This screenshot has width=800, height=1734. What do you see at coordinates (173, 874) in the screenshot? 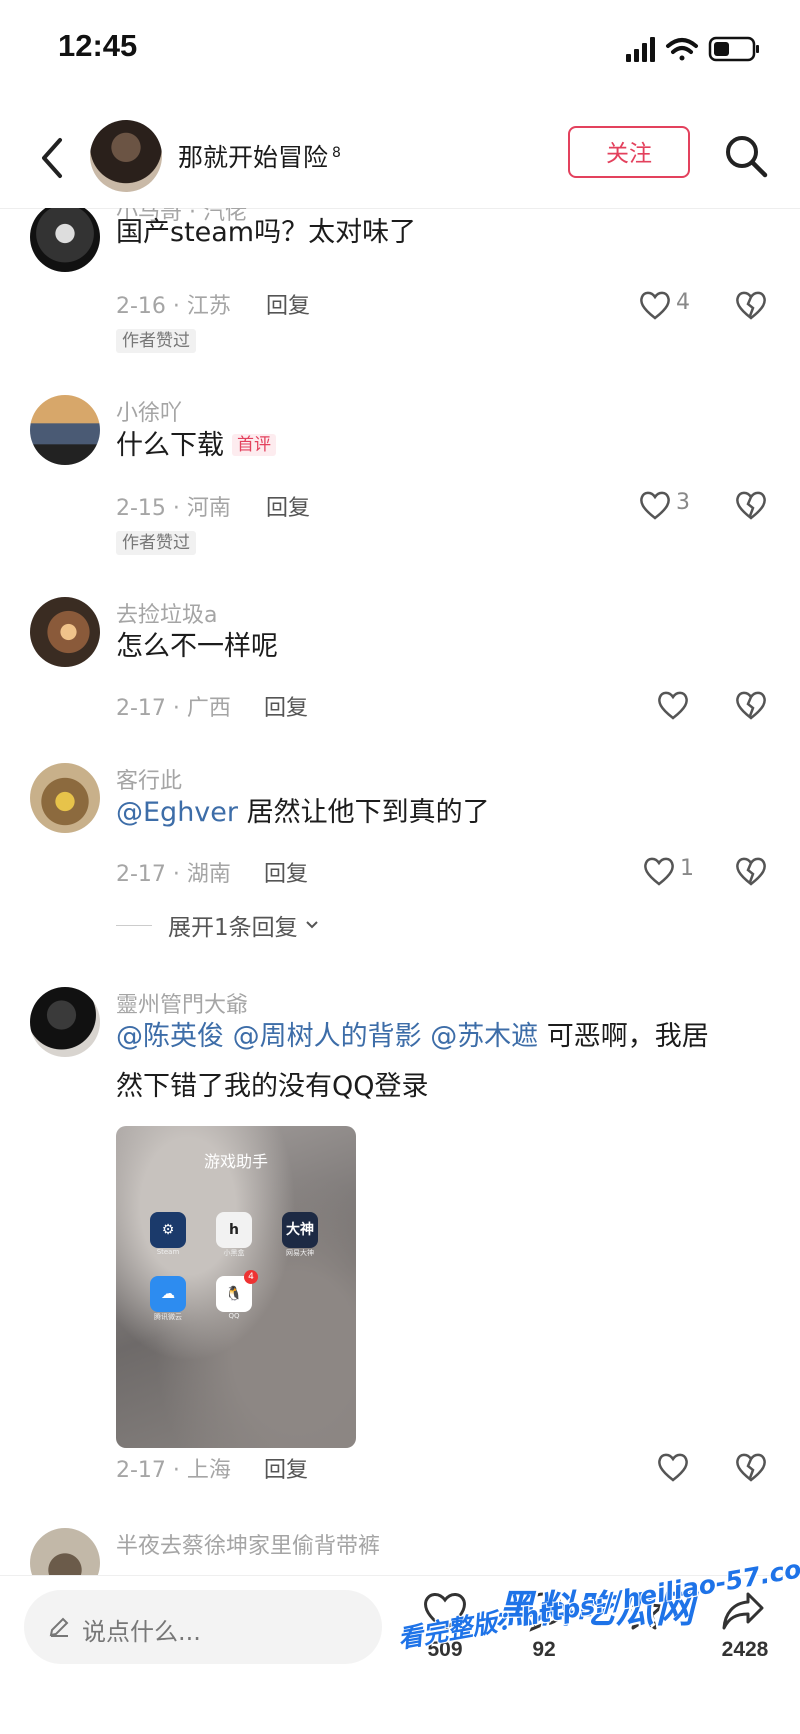
I see `comment-meta: 2-17 · 湖南` at bounding box center [173, 874].